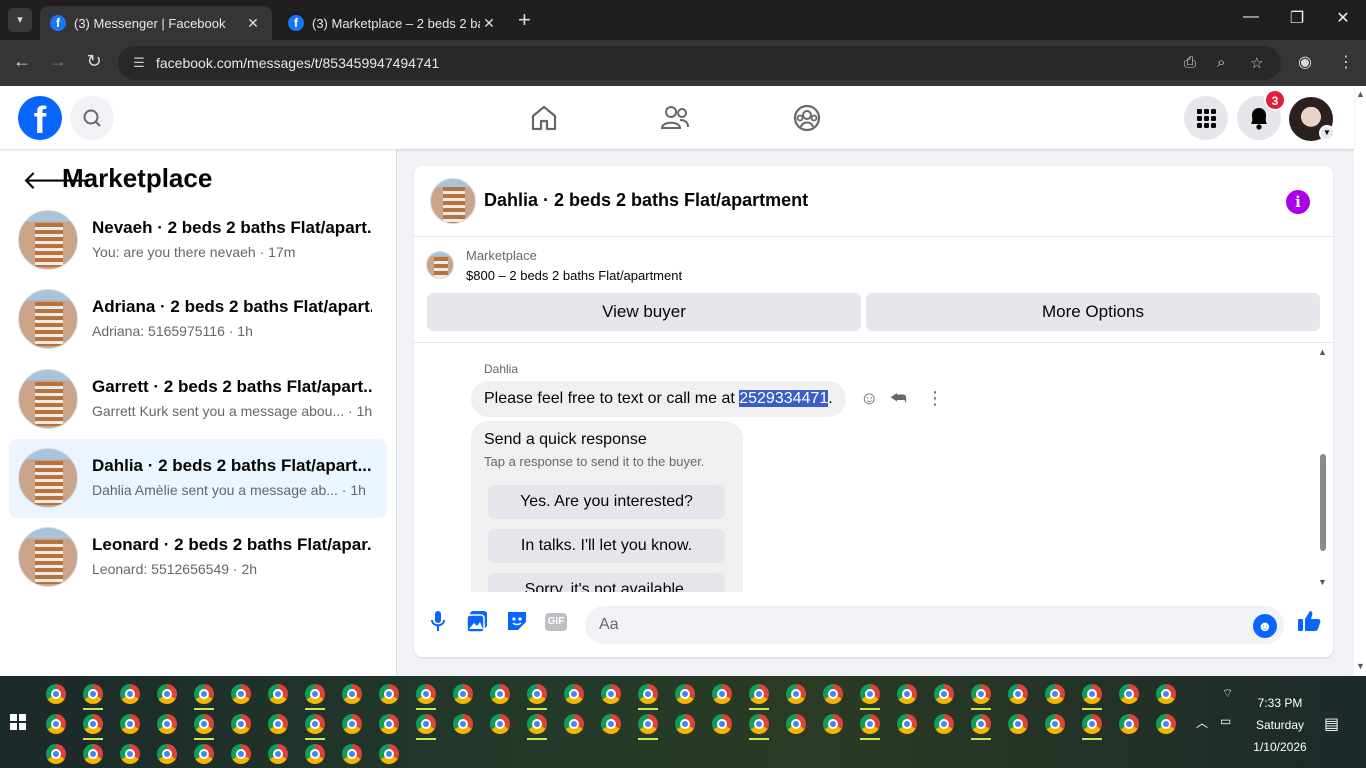 This screenshot has height=768, width=1366. What do you see at coordinates (934, 625) in the screenshot?
I see `message-input` at bounding box center [934, 625].